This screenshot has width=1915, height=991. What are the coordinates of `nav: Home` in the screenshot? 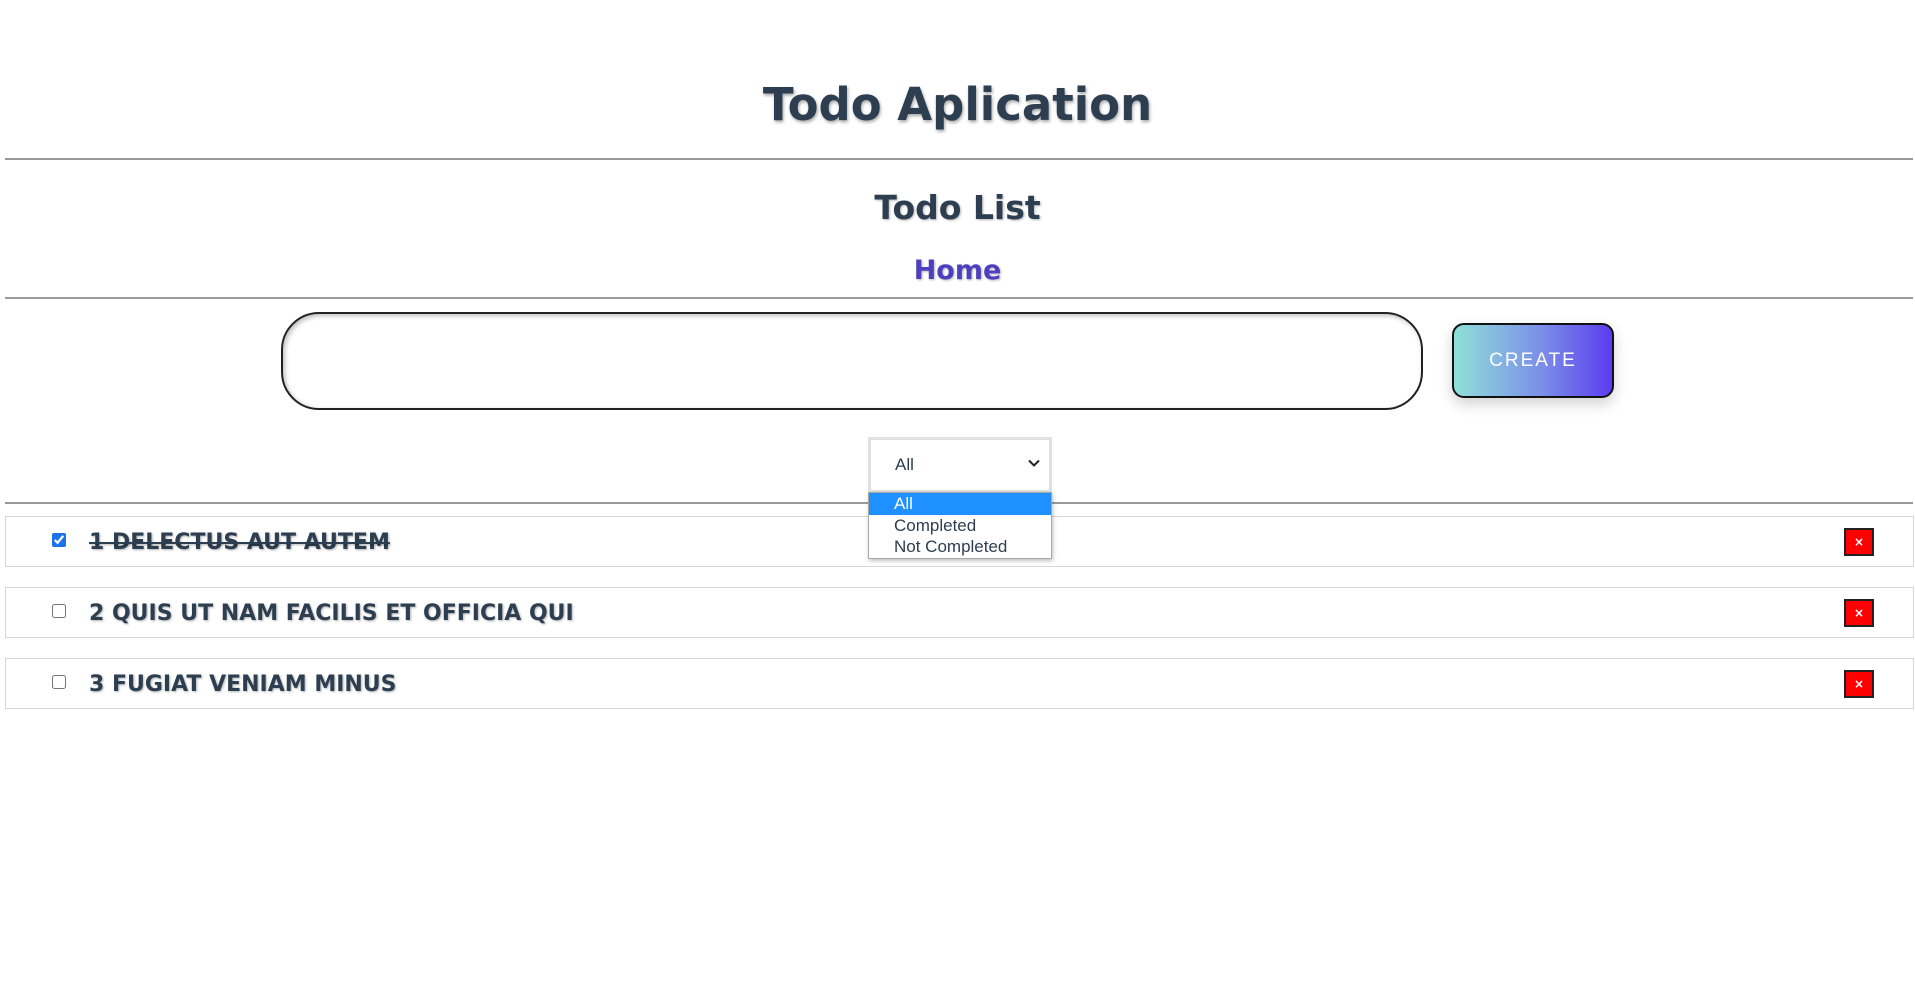 It's located at (957, 270).